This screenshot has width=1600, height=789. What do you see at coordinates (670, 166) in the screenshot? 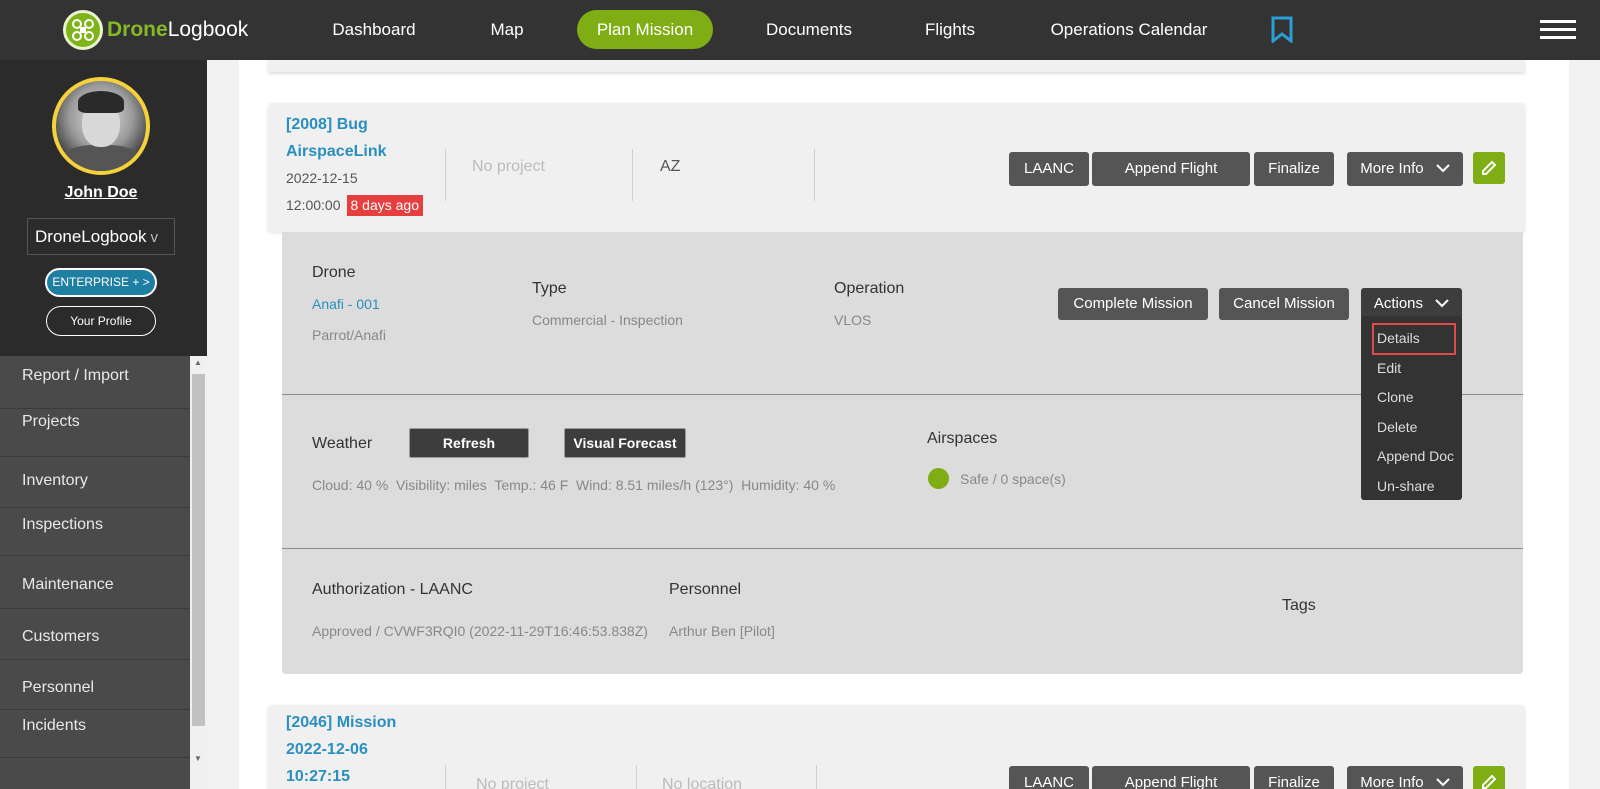
I see `mission-location: AZ` at bounding box center [670, 166].